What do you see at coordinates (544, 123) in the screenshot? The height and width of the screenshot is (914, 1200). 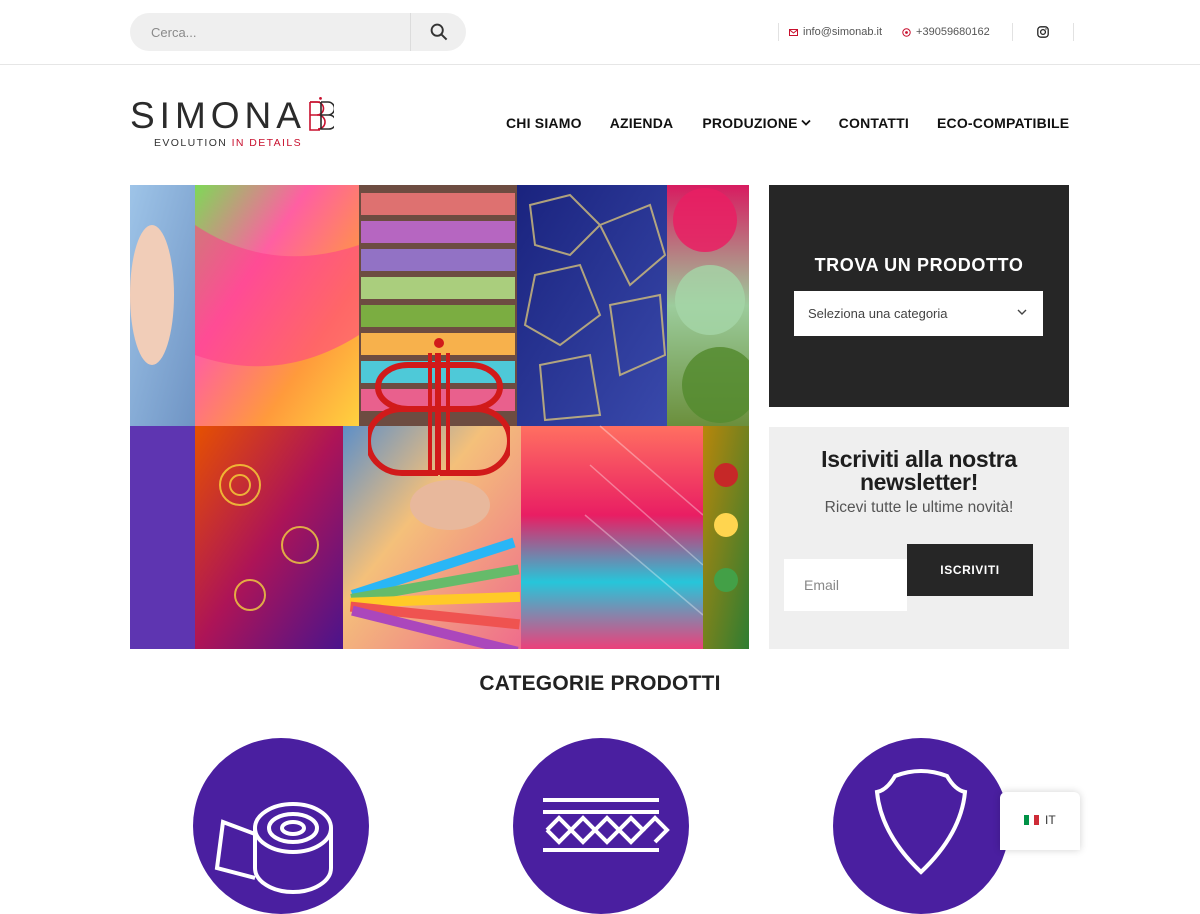 I see `nav-item-chi-siamo: CHI SIAMO` at bounding box center [544, 123].